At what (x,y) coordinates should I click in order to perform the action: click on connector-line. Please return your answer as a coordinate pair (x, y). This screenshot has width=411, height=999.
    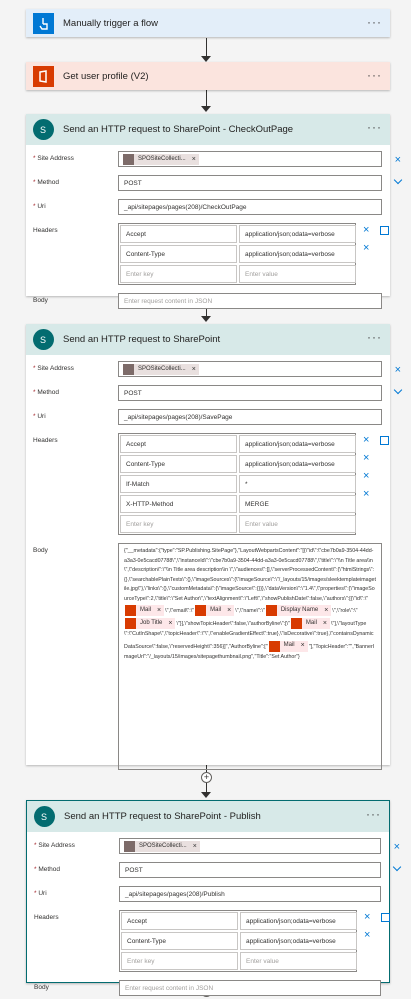
    Looking at the image, I should click on (206, 48).